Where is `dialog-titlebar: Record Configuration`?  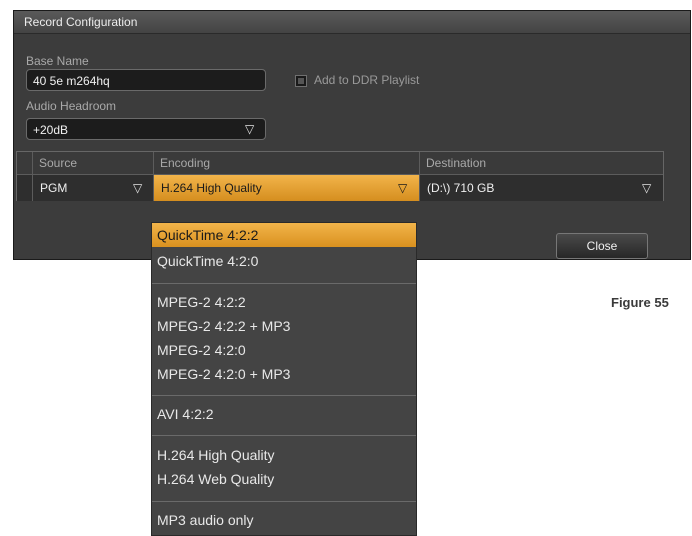
dialog-titlebar: Record Configuration is located at coordinates (352, 22).